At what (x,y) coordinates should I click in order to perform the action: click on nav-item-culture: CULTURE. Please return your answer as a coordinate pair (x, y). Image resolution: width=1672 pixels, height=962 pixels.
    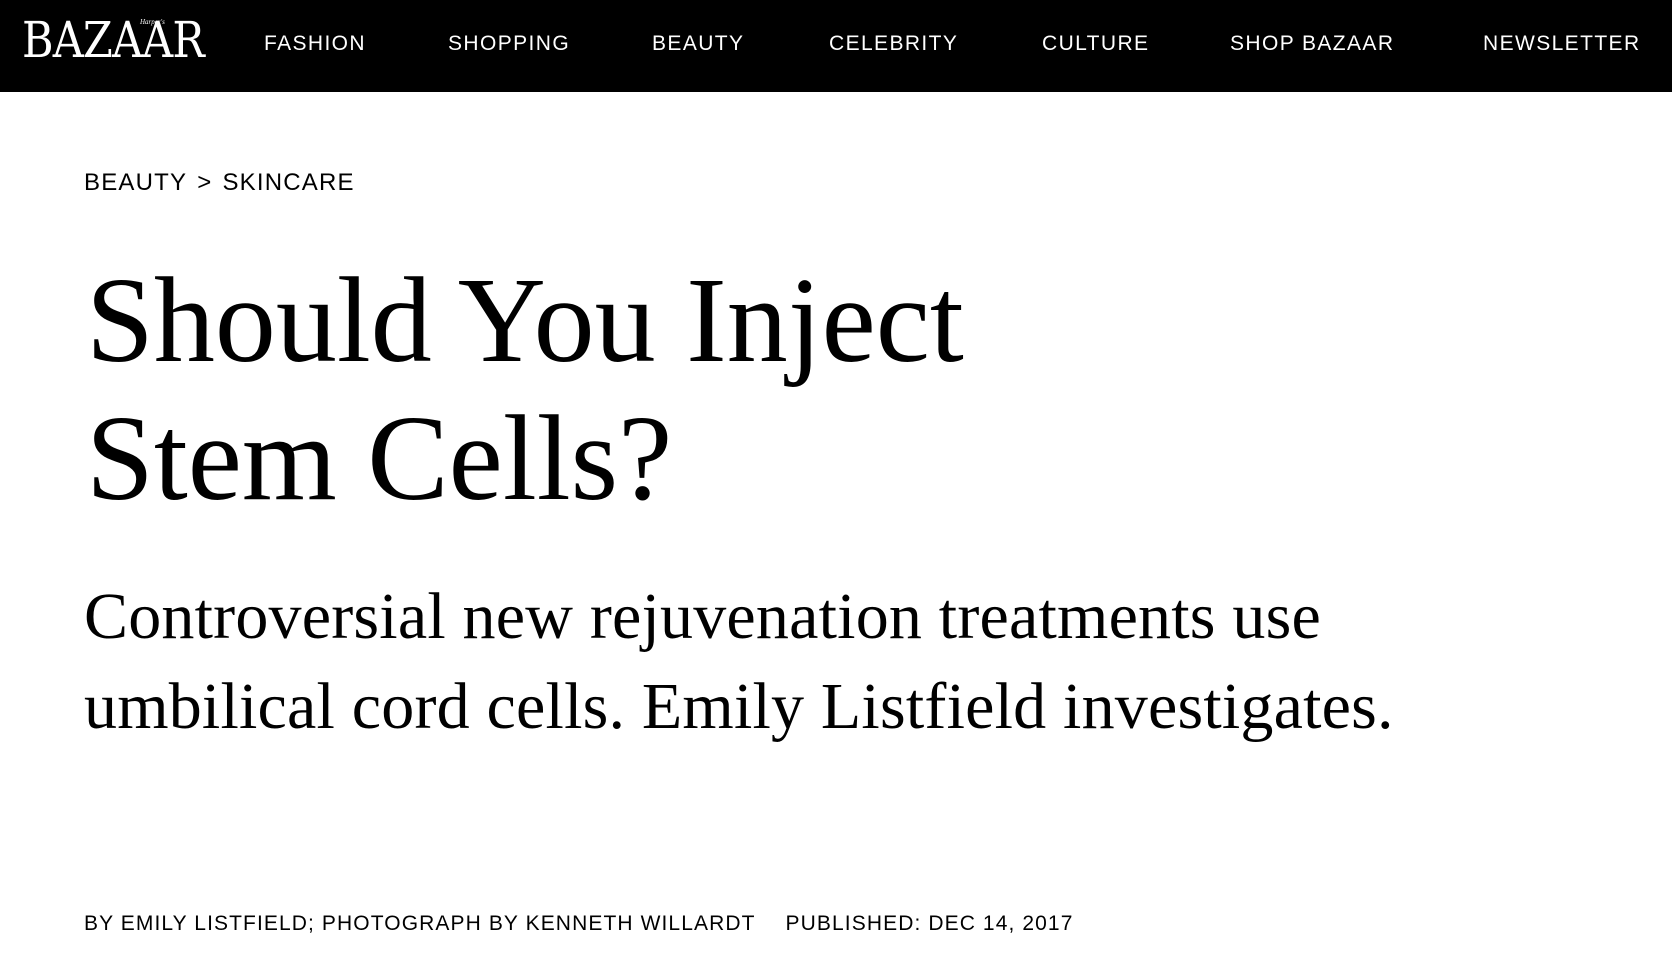
    Looking at the image, I should click on (1095, 44).